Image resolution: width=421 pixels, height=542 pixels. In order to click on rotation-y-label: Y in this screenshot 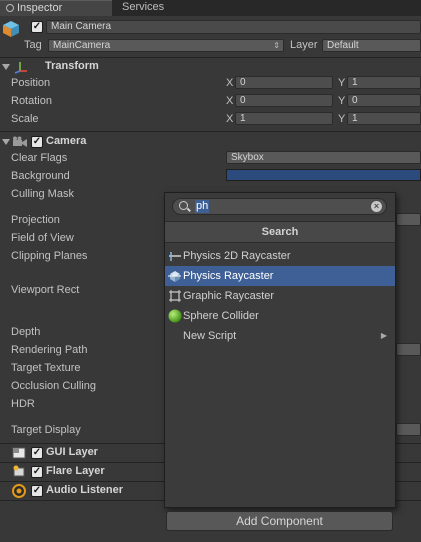, I will do `click(341, 101)`.